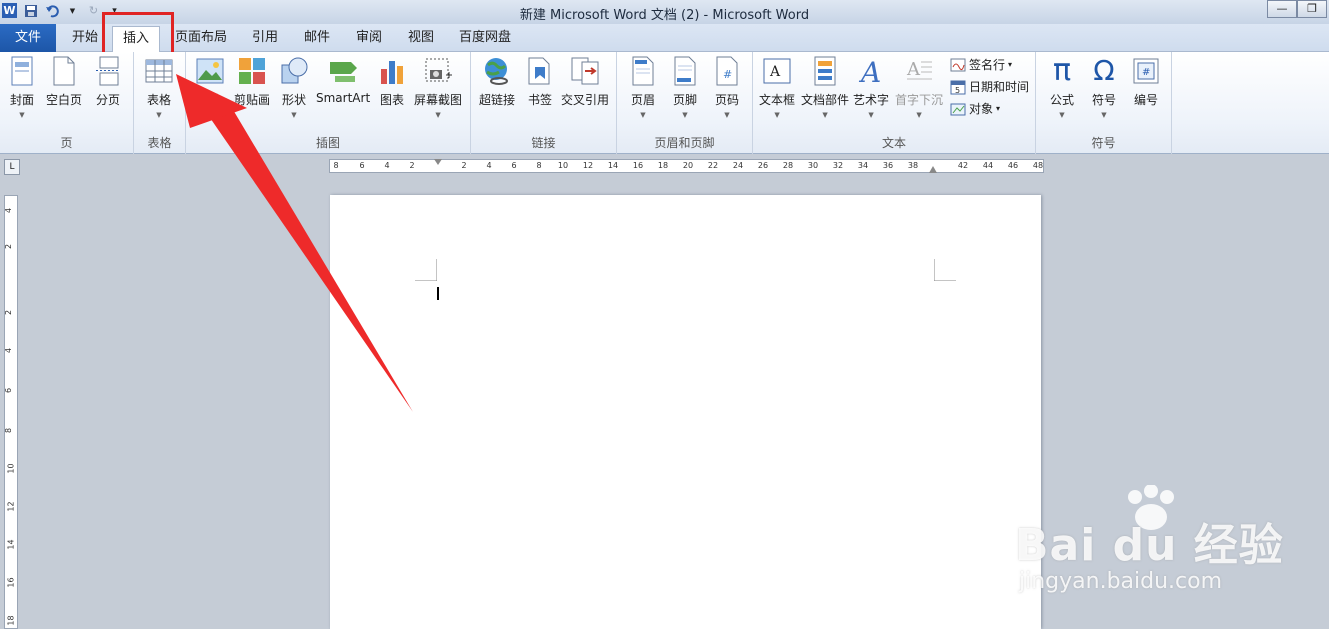 This screenshot has height=629, width=1329. I want to click on blank-page-button: 空白页, so click(64, 82).